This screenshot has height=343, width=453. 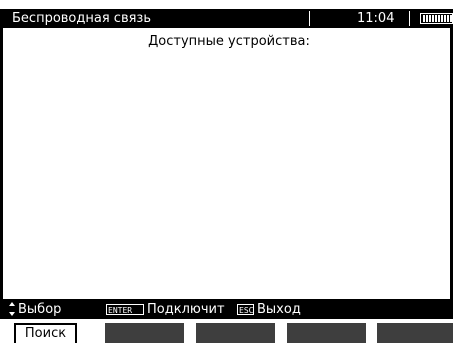 I want to click on esc-key-icon: ESC, so click(x=245, y=309).